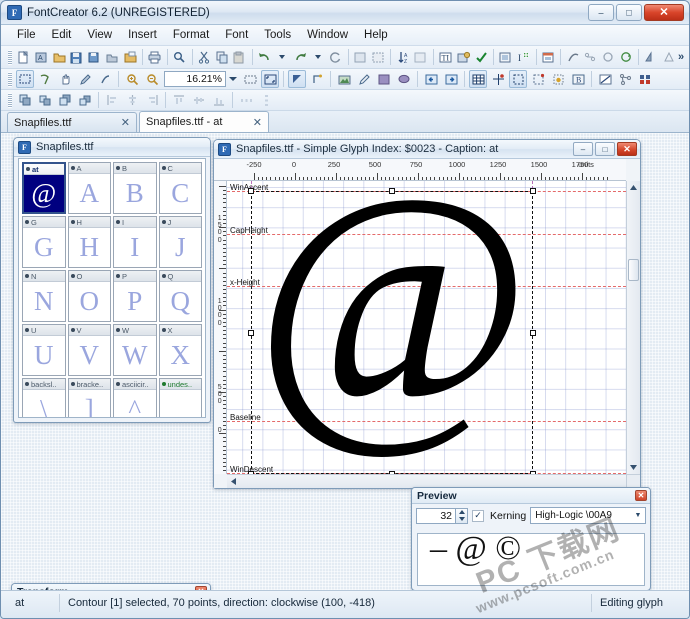 This screenshot has width=690, height=619. Describe the element at coordinates (633, 187) in the screenshot. I see `scroll-up-icon` at that location.